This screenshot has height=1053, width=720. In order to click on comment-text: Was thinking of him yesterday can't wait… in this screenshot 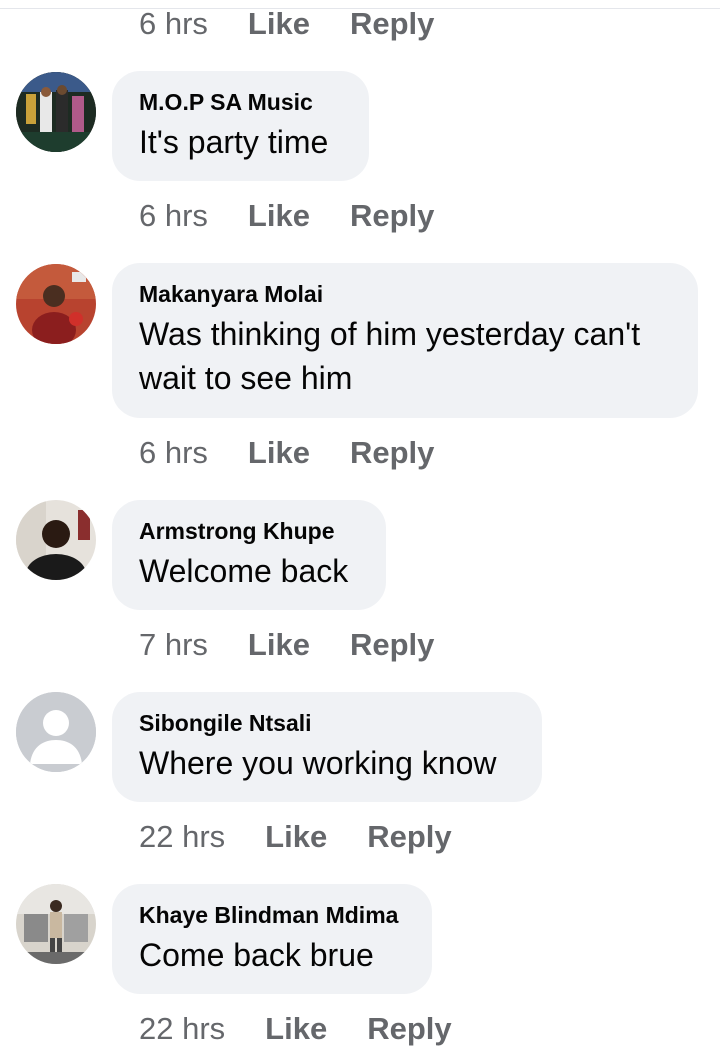, I will do `click(390, 356)`.